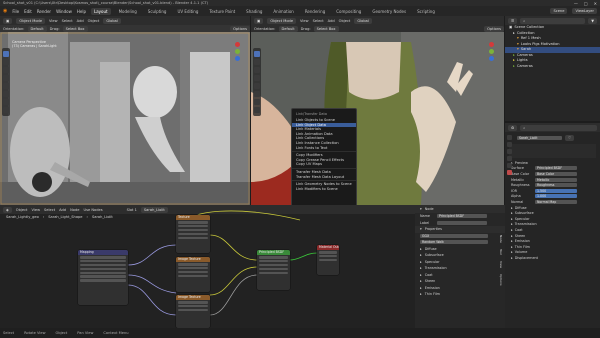 The image size is (600, 338). Describe the element at coordinates (454, 235) in the screenshot. I see `distribution-field: GGX` at that location.